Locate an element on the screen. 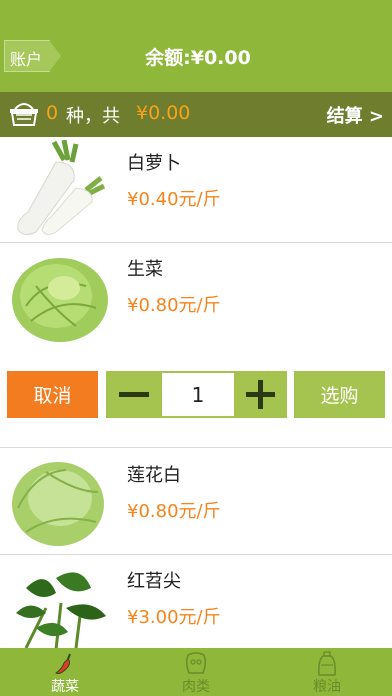 Image resolution: width=392 pixels, height=696 pixels. quantity-action-row: 取消 1 选购 is located at coordinates (196, 398).